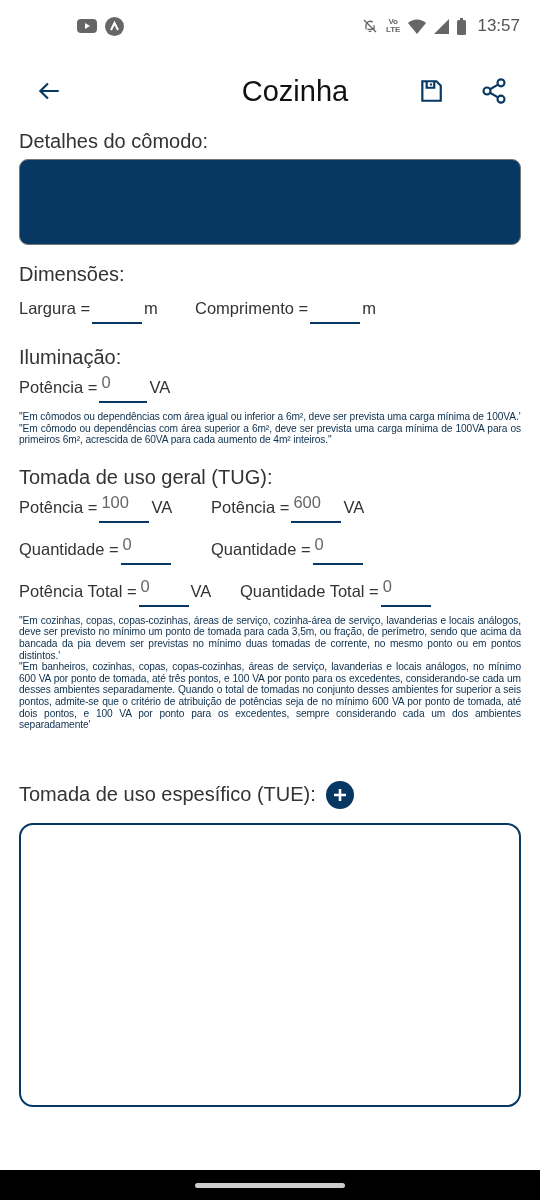 The width and height of the screenshot is (540, 1200). What do you see at coordinates (442, 26) in the screenshot?
I see `signal-icon` at bounding box center [442, 26].